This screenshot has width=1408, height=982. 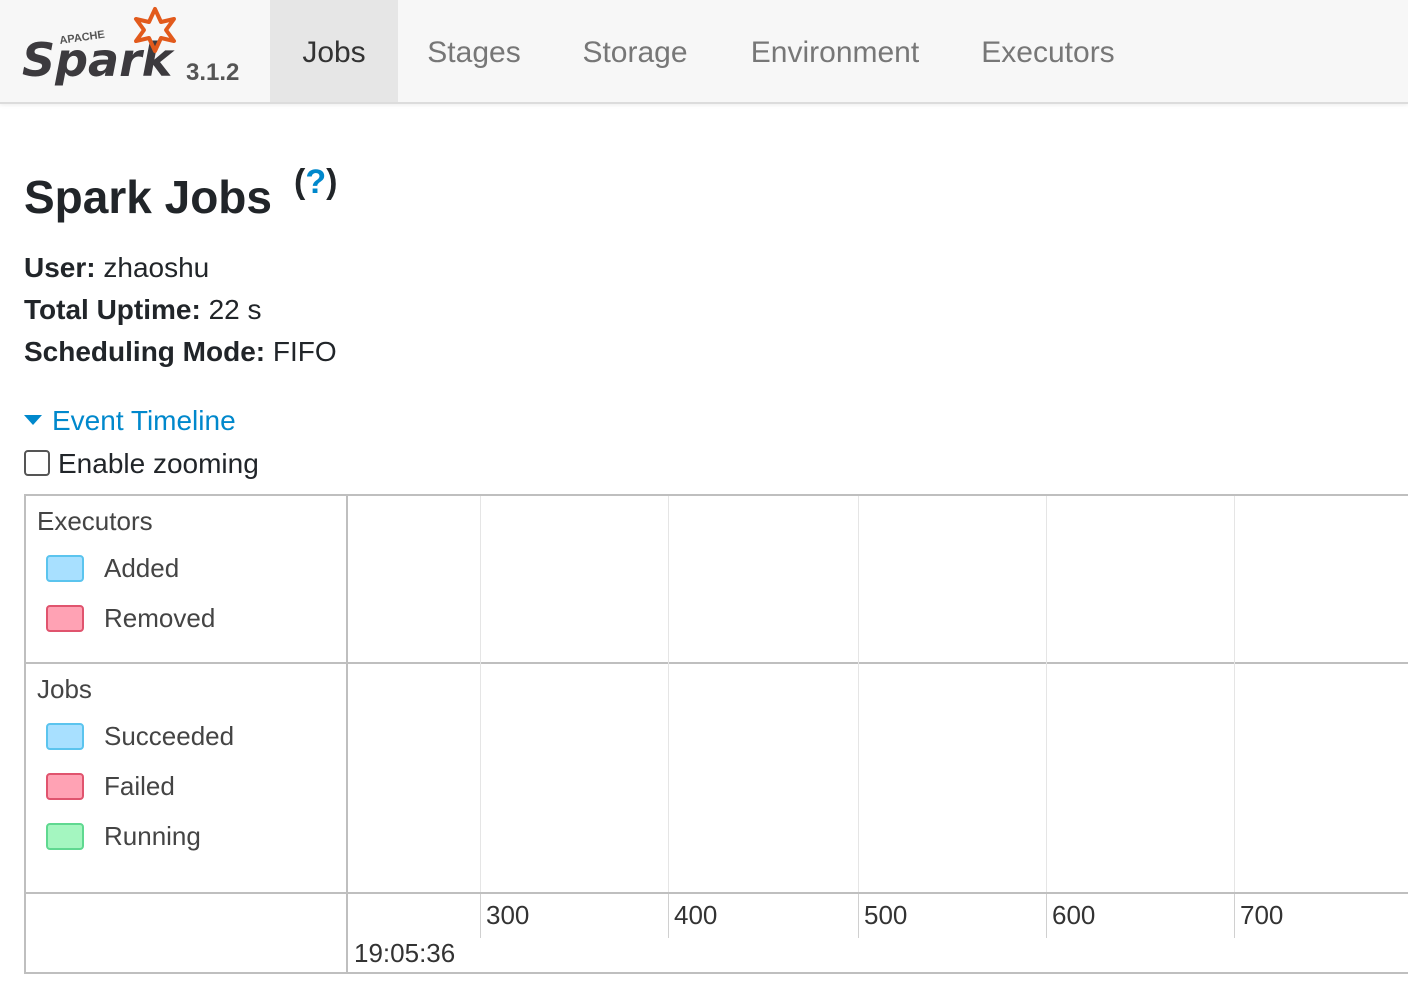 What do you see at coordinates (140, 736) in the screenshot?
I see `legend-job-succeeded: Succeeded` at bounding box center [140, 736].